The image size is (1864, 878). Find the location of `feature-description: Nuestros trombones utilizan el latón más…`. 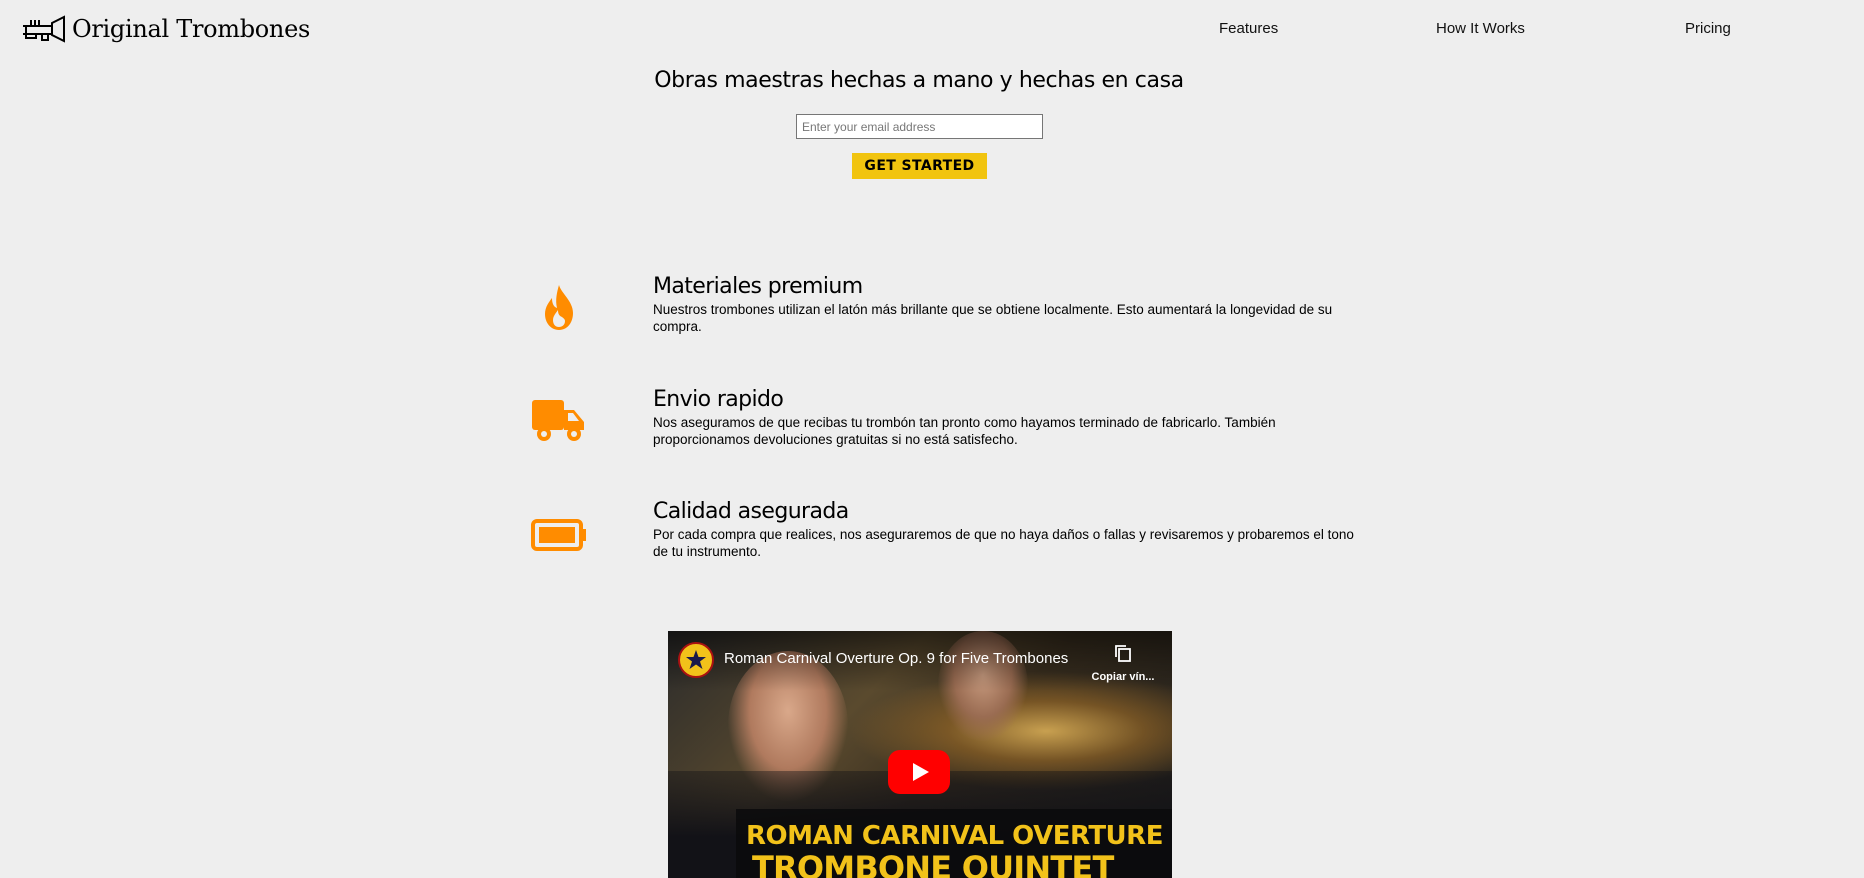

feature-description: Nuestros trombones utilizan el latón más… is located at coordinates (993, 318).